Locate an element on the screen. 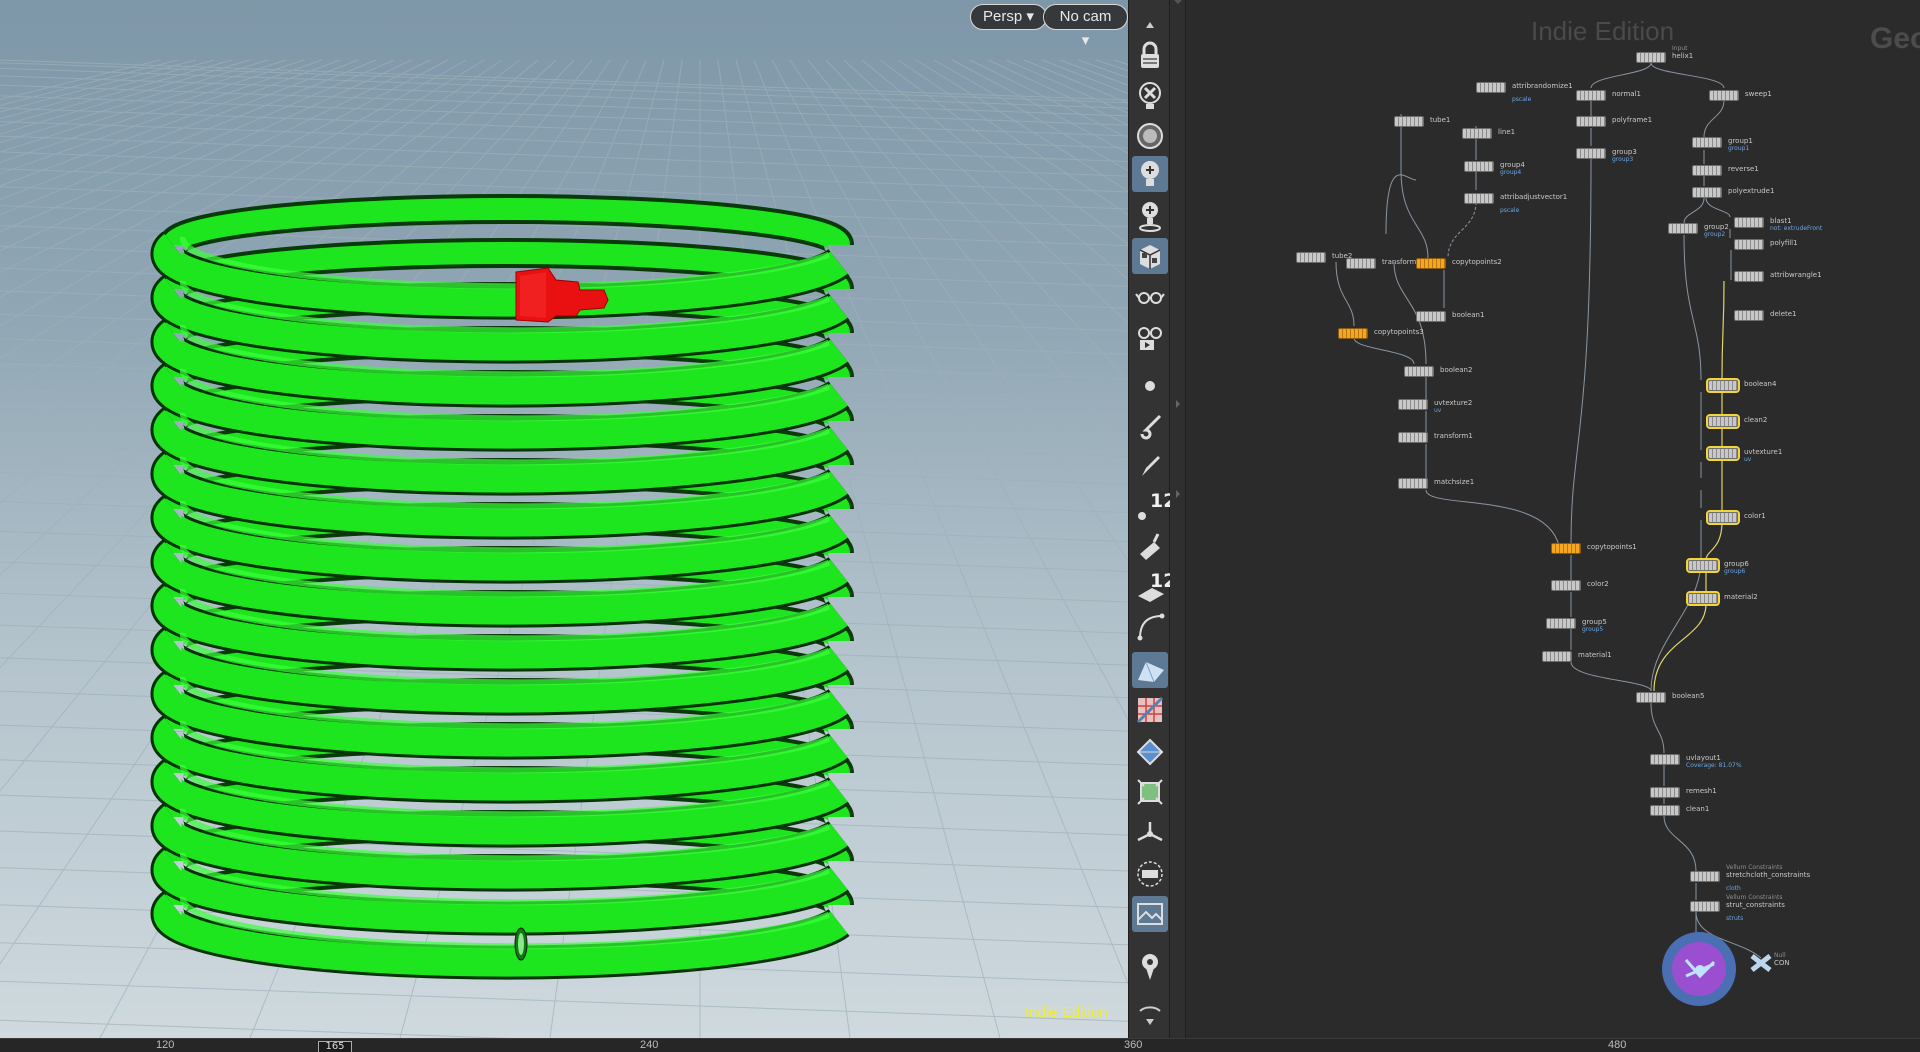 Image resolution: width=1920 pixels, height=1052 pixels. node-vellum-solver is located at coordinates (1699, 969).